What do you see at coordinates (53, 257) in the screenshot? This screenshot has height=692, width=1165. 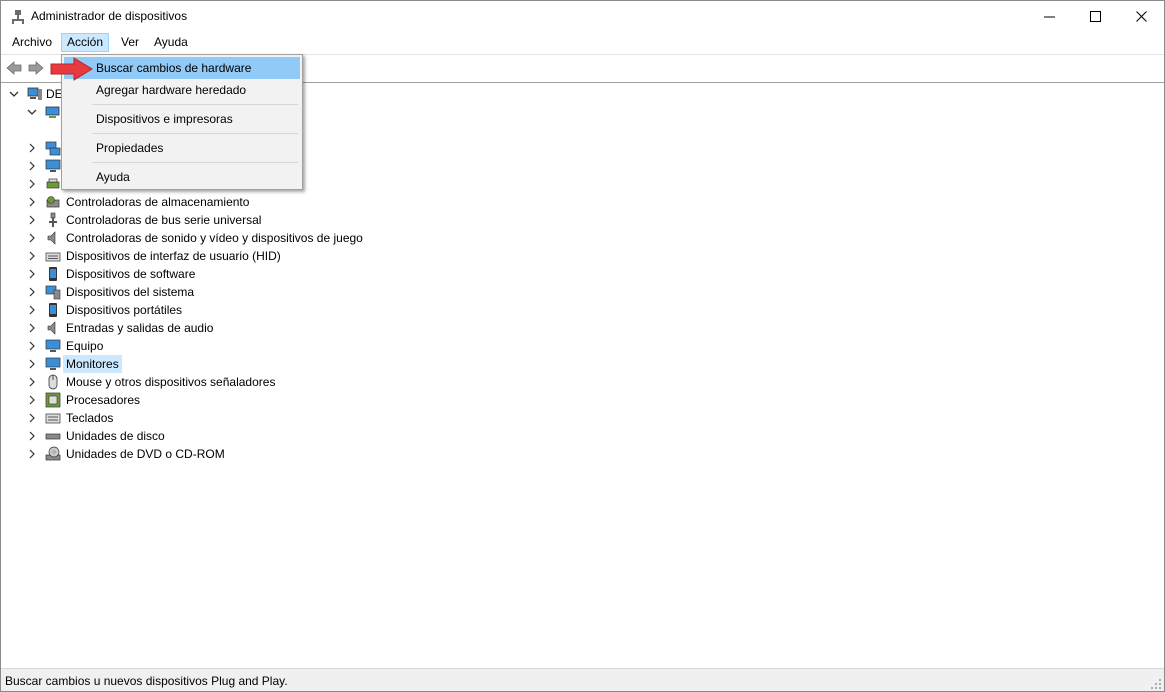 I see `hid-icon` at bounding box center [53, 257].